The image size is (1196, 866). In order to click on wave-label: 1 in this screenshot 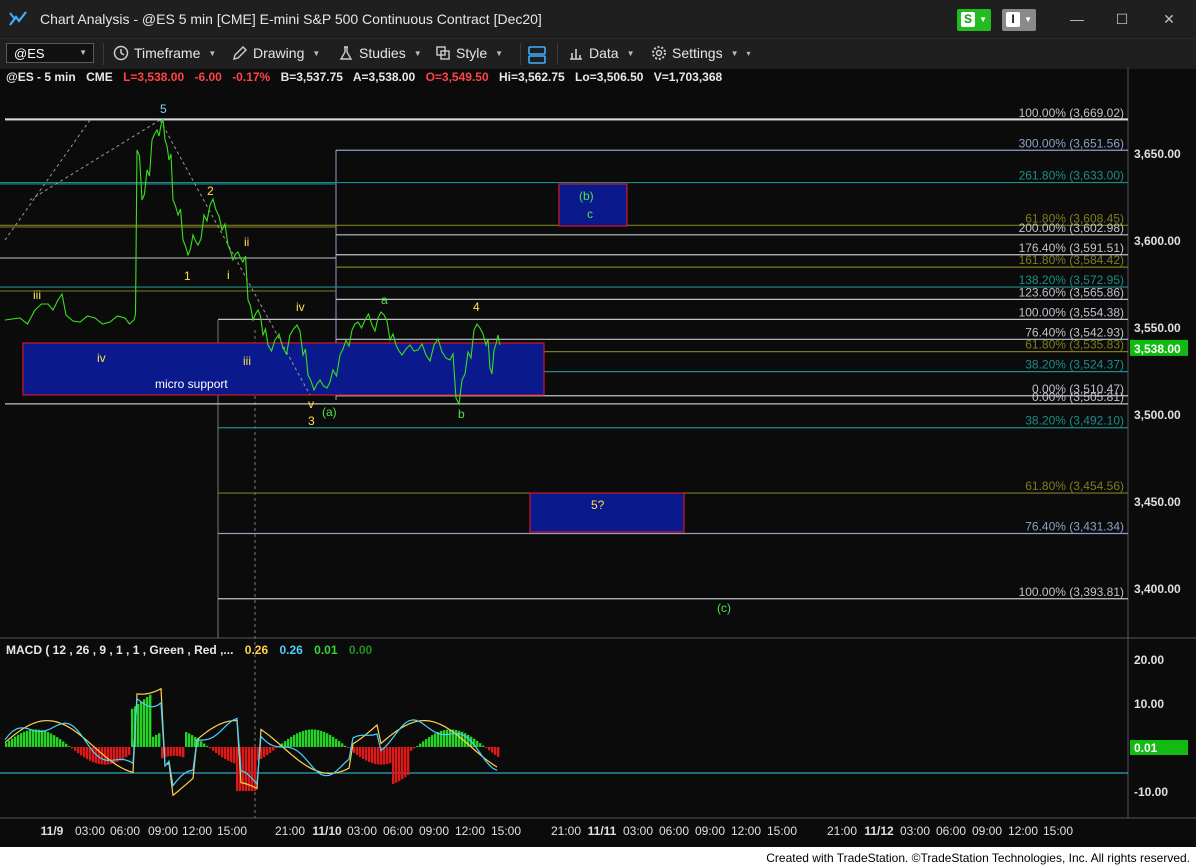, I will do `click(187, 276)`.